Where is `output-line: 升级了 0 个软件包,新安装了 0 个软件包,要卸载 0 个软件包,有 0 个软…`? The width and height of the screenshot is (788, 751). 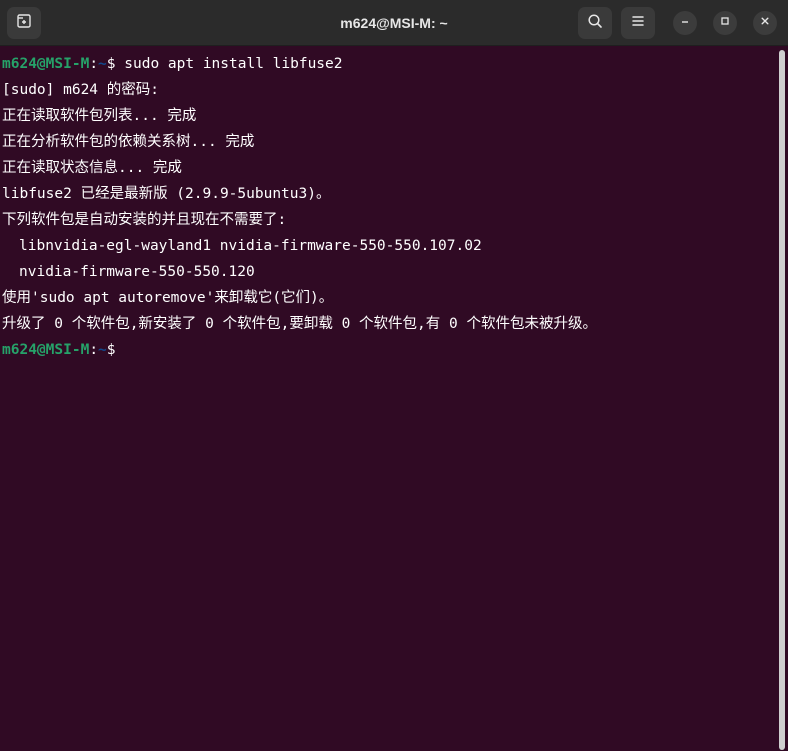
output-line: 升级了 0 个软件包,新安装了 0 个软件包,要卸载 0 个软件包,有 0 个软… is located at coordinates (299, 324).